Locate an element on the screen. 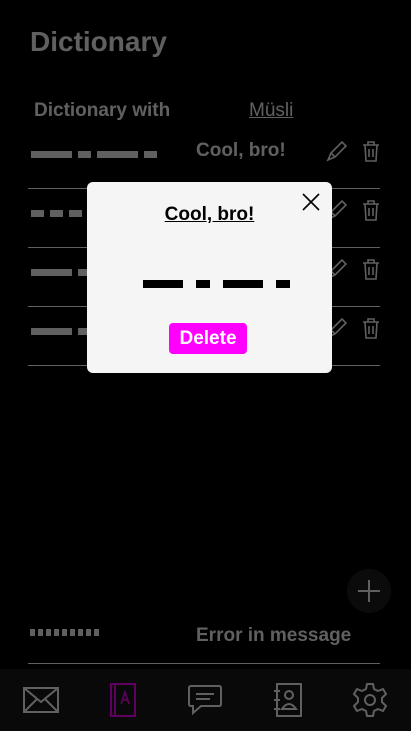  list-item: Cool, bro! is located at coordinates (204, 159).